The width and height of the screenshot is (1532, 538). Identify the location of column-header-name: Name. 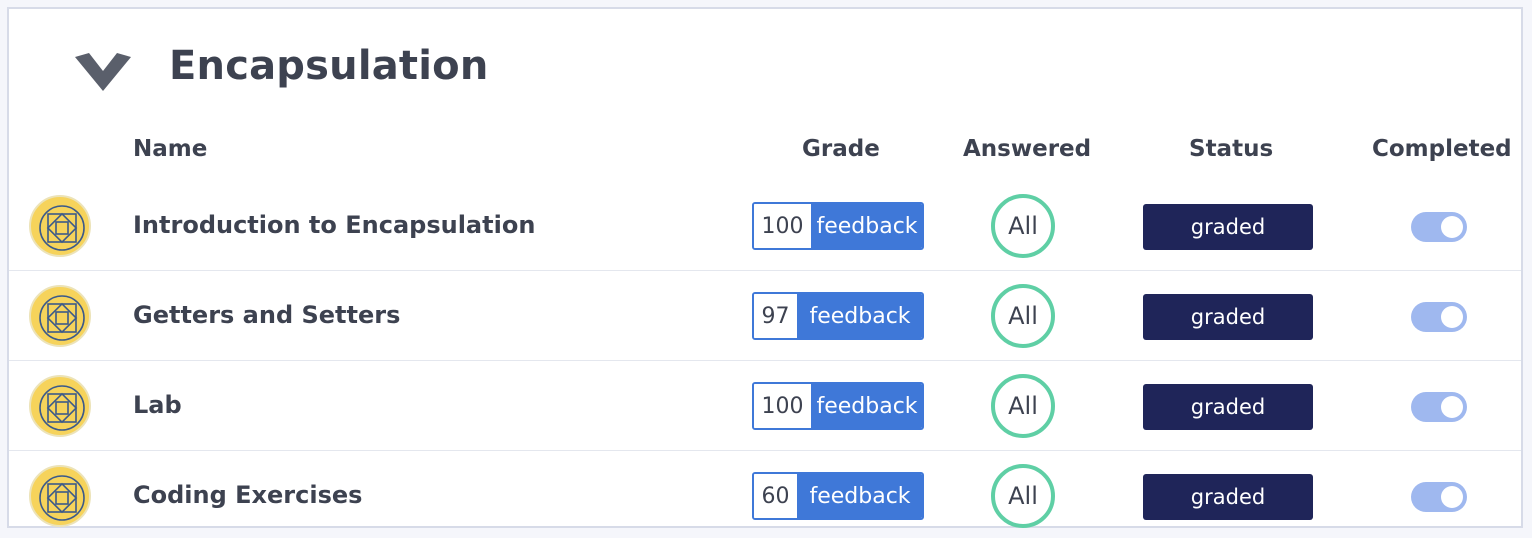
(170, 149).